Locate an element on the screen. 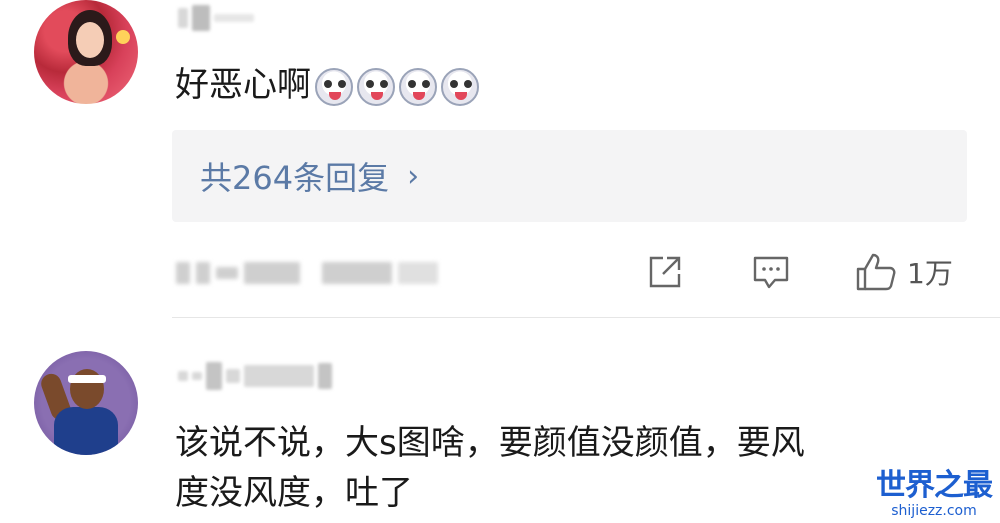  comment-text: 好恶心啊 is located at coordinates (327, 85).